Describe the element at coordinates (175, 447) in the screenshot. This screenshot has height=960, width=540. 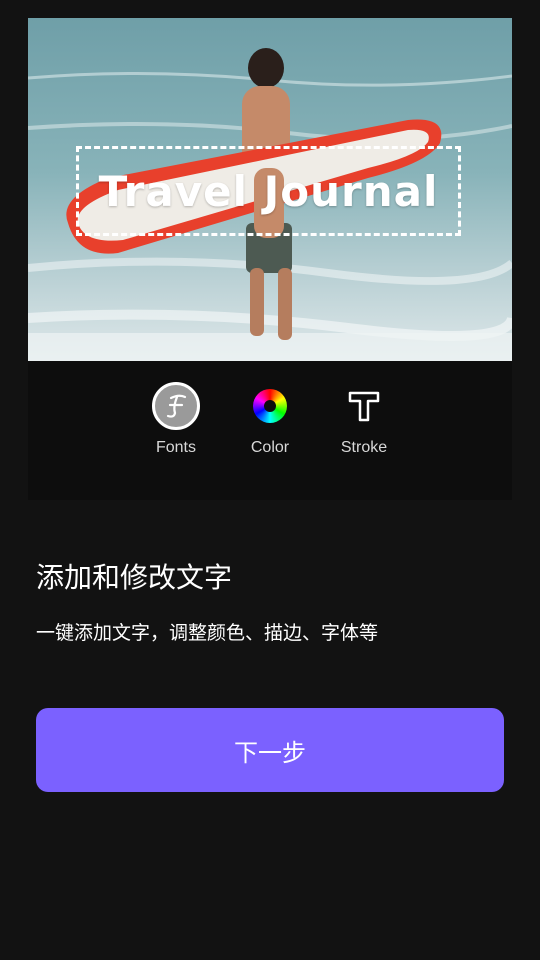
I see `fonts-label: Fonts` at that location.